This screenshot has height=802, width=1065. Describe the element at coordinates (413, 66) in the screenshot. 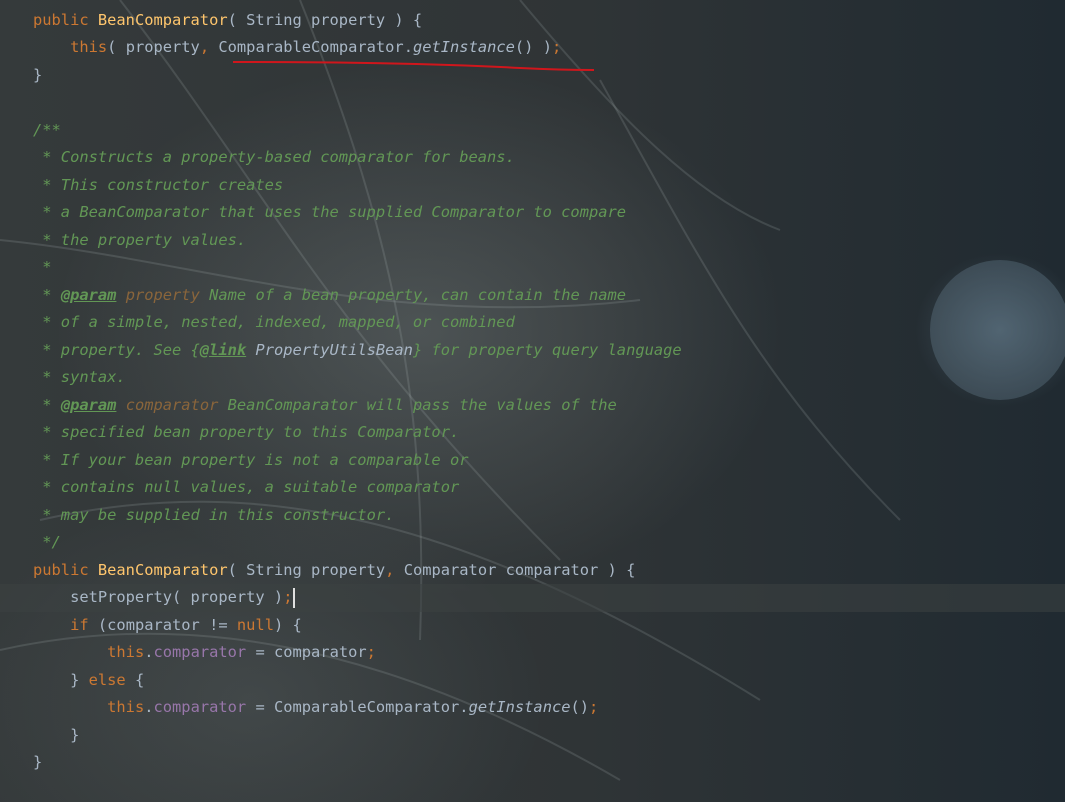

I see `red-underline-annotation` at that location.